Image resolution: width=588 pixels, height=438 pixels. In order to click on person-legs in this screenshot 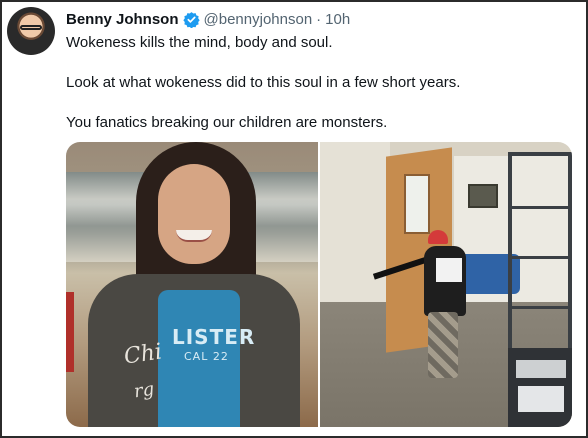, I will do `click(443, 345)`.